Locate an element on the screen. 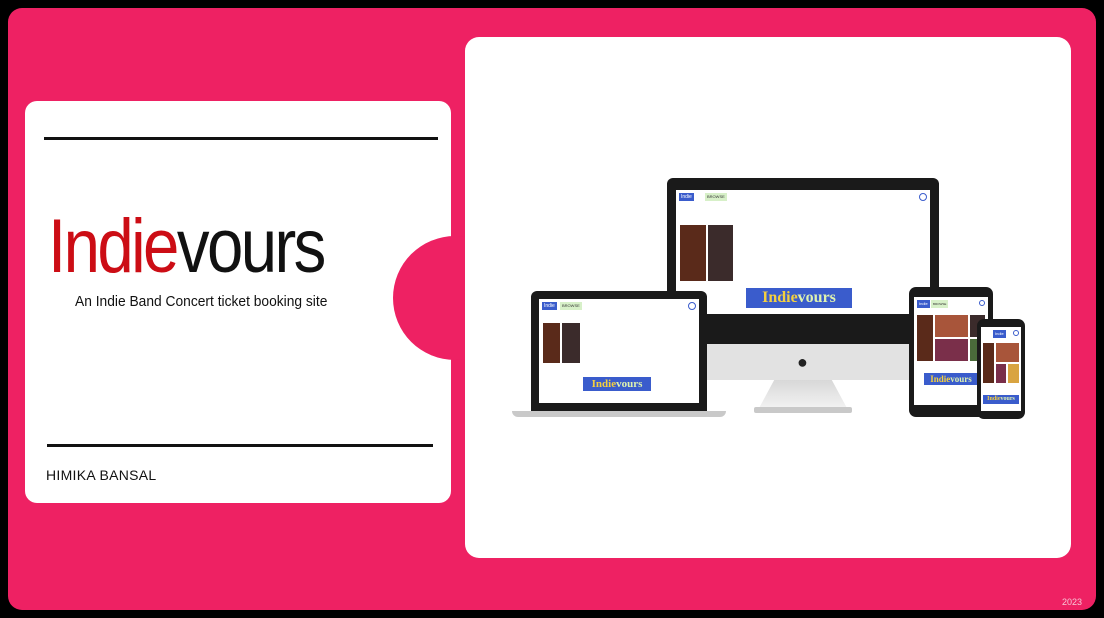 The width and height of the screenshot is (1104, 618). mini-navbar: Indie is located at coordinates (1001, 335).